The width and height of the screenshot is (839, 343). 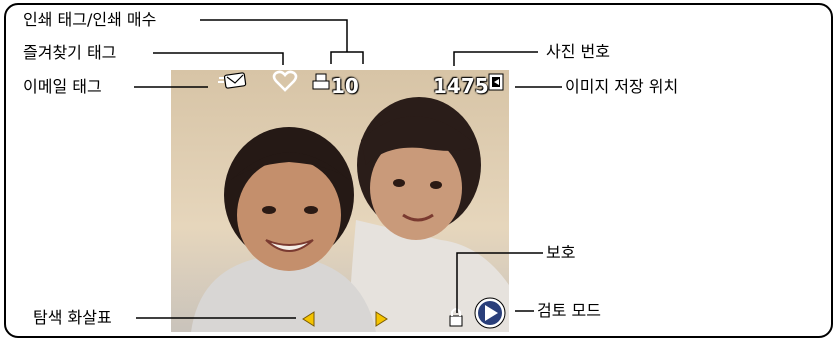 I want to click on label-email-tag: 이메일 태그, so click(x=62, y=86).